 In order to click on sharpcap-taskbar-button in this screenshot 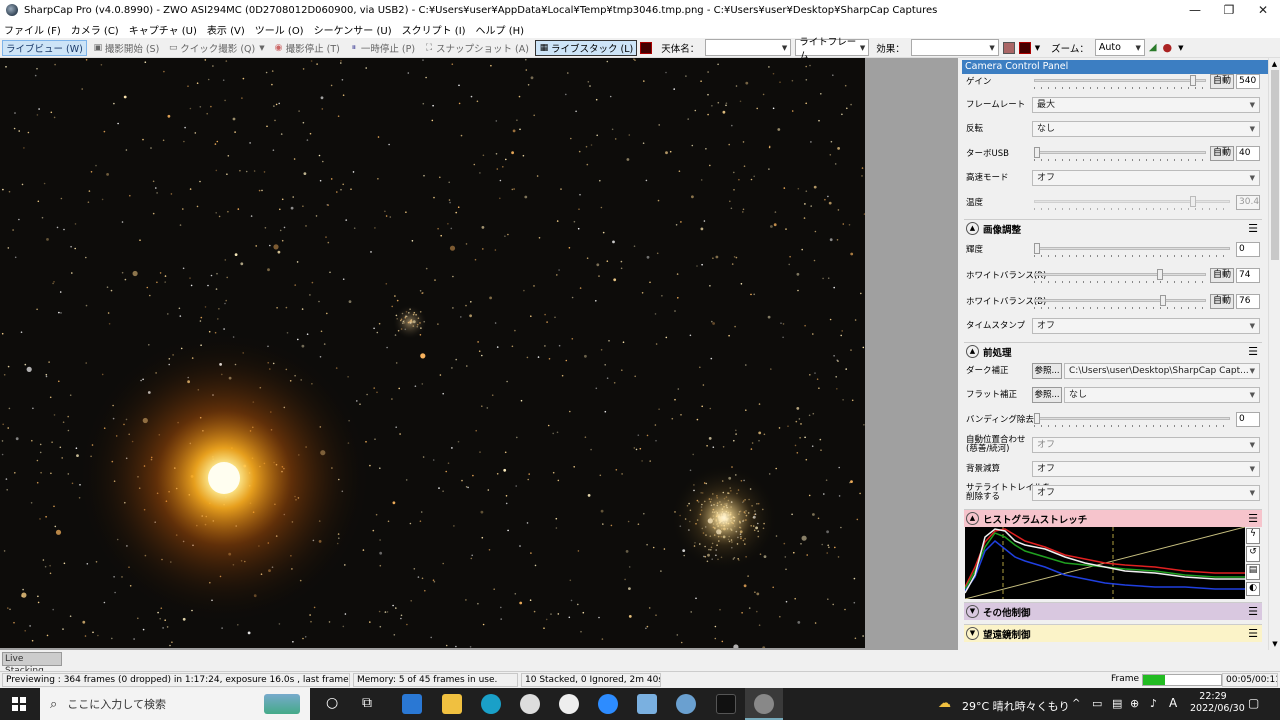, I will do `click(764, 704)`.